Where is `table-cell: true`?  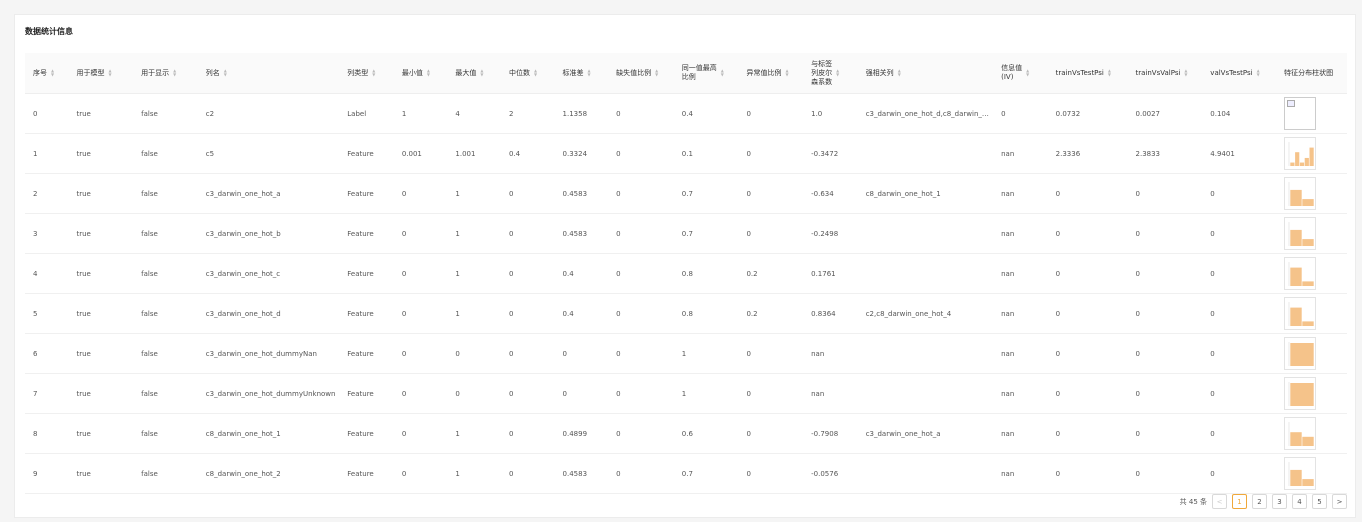 table-cell: true is located at coordinates (101, 313).